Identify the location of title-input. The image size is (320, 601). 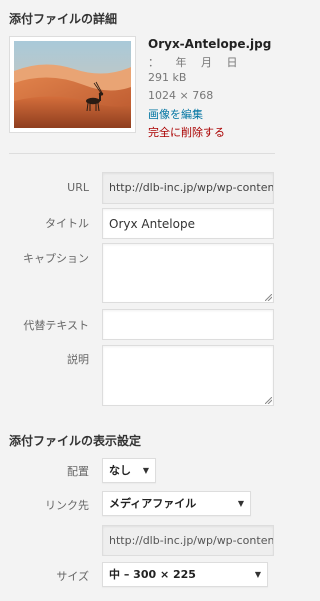
(188, 223).